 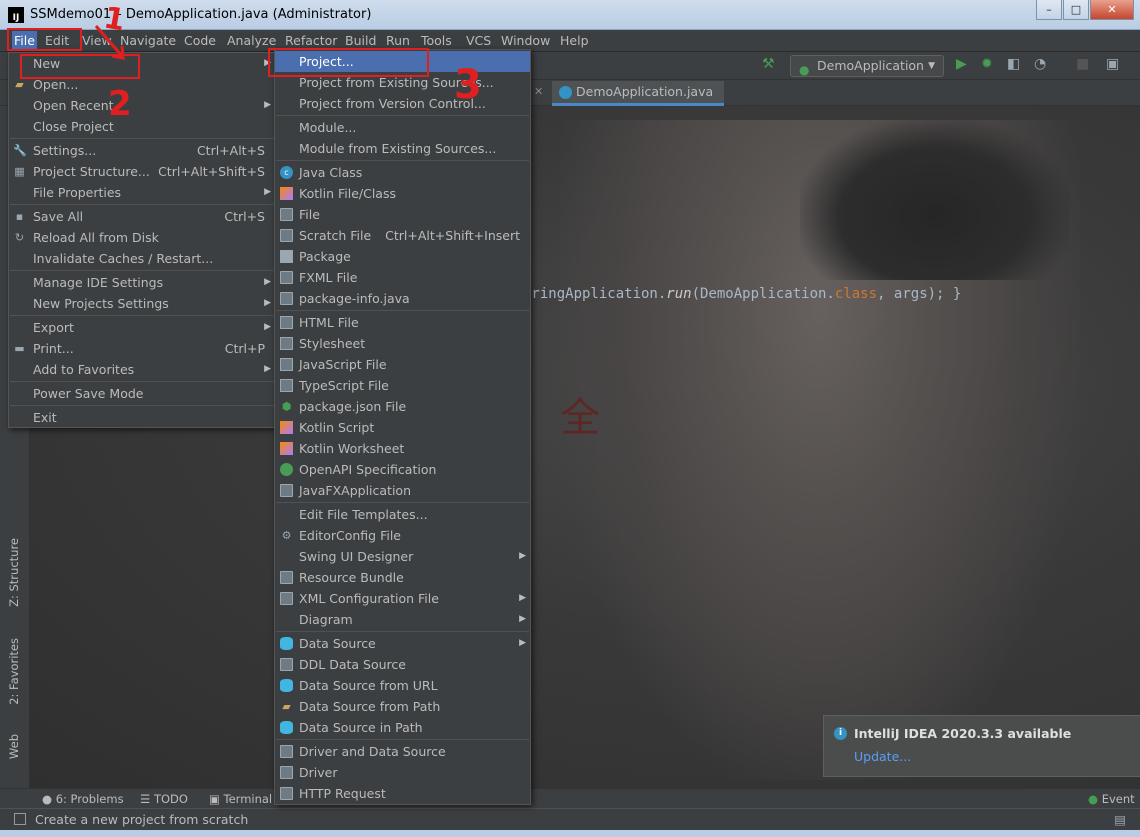 I want to click on menu-item-label: Manage IDE Settings, so click(x=98, y=282).